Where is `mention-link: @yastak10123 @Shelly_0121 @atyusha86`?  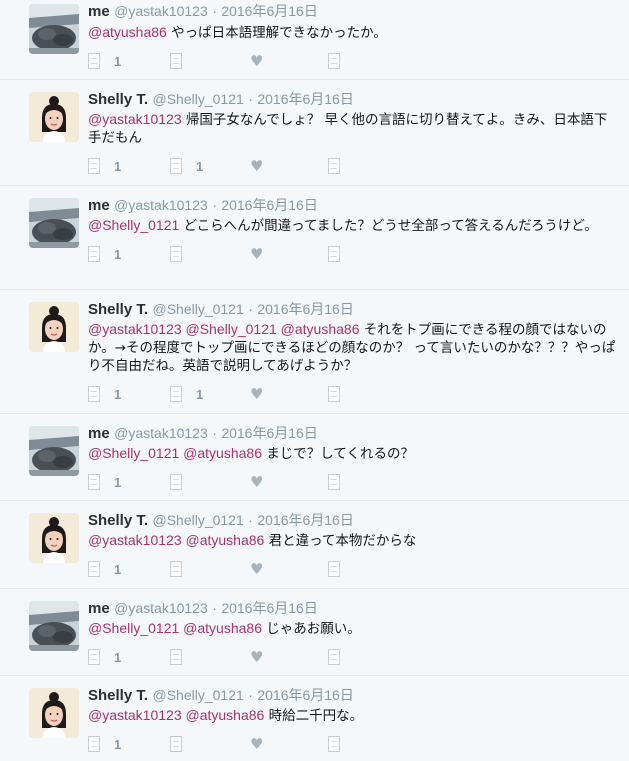 mention-link: @yastak10123 @Shelly_0121 @atyusha86 is located at coordinates (223, 329).